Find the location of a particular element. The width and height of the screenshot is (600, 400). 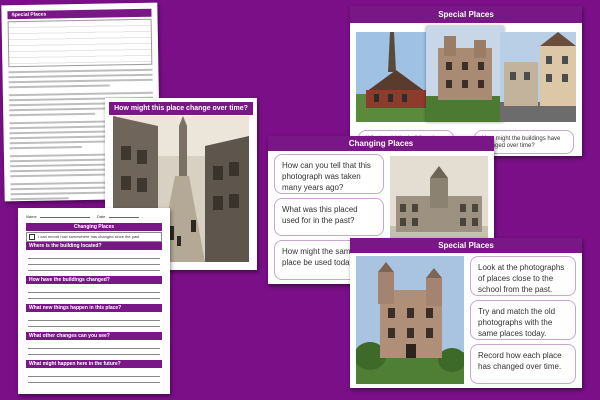

slide-top-banner: Special Places is located at coordinates (466, 14).